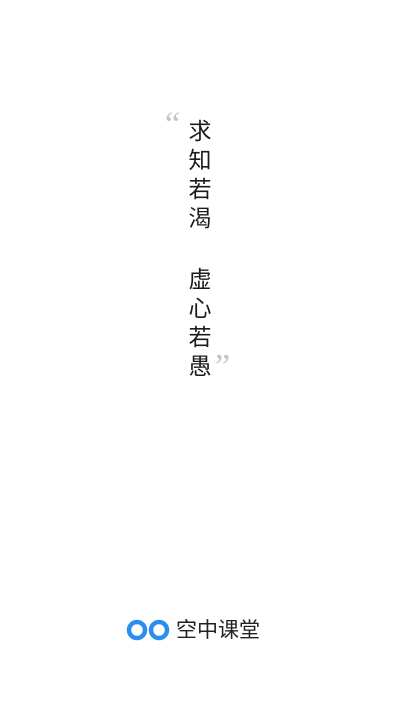  I want to click on motto-char: 虚, so click(200, 280).